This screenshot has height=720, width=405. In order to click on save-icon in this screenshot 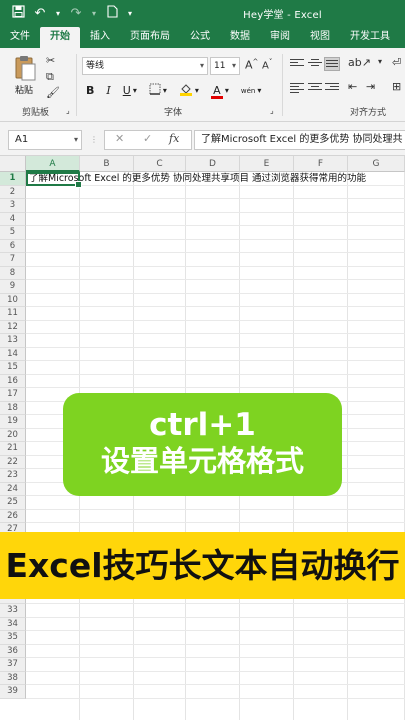, I will do `click(18, 13)`.